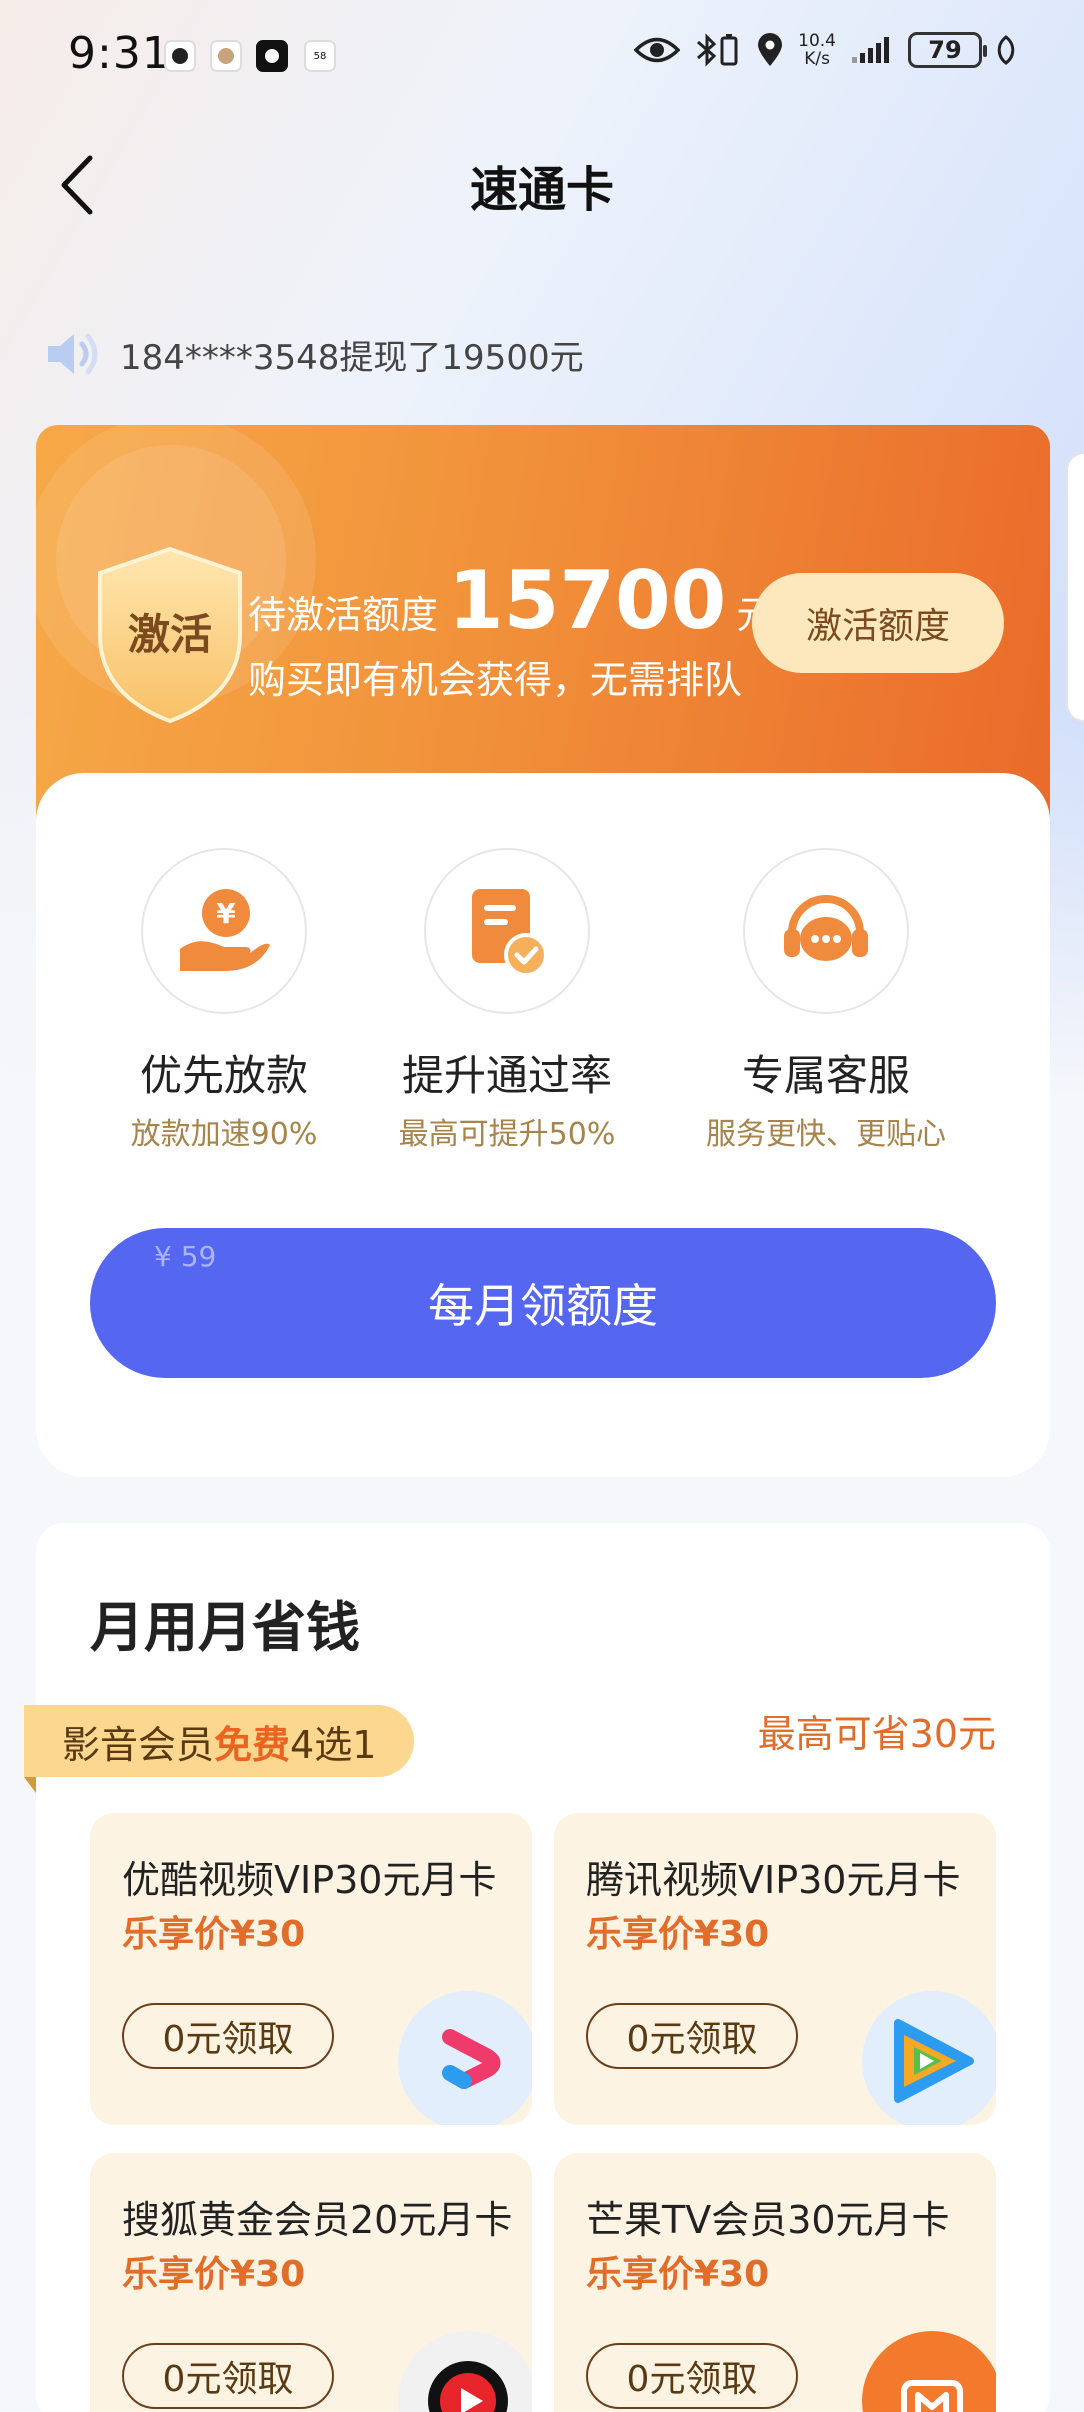 This screenshot has width=1084, height=2412. Describe the element at coordinates (311, 1969) in the screenshot. I see `offer-card-youku: 优酷视频VIP30元月卡 乐享价¥30 0元领取` at that location.